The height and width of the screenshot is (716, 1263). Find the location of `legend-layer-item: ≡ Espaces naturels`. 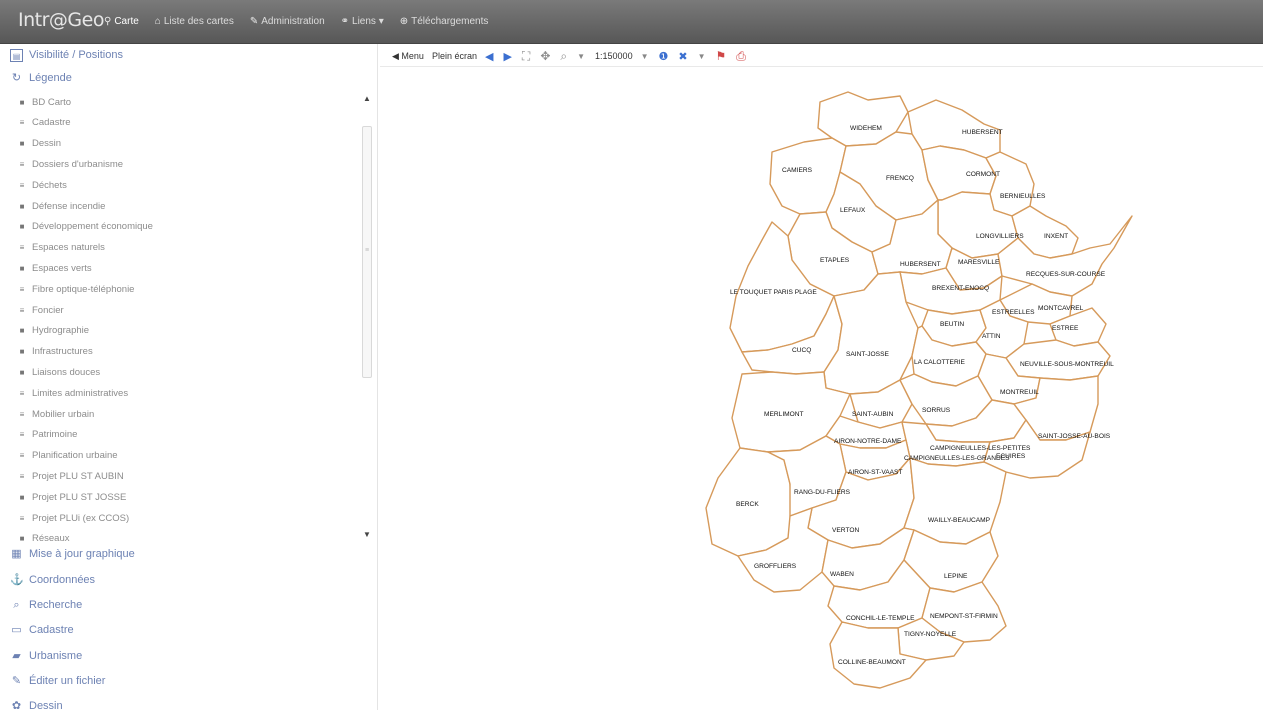

legend-layer-item: ≡ Espaces naturels is located at coordinates (61, 248).